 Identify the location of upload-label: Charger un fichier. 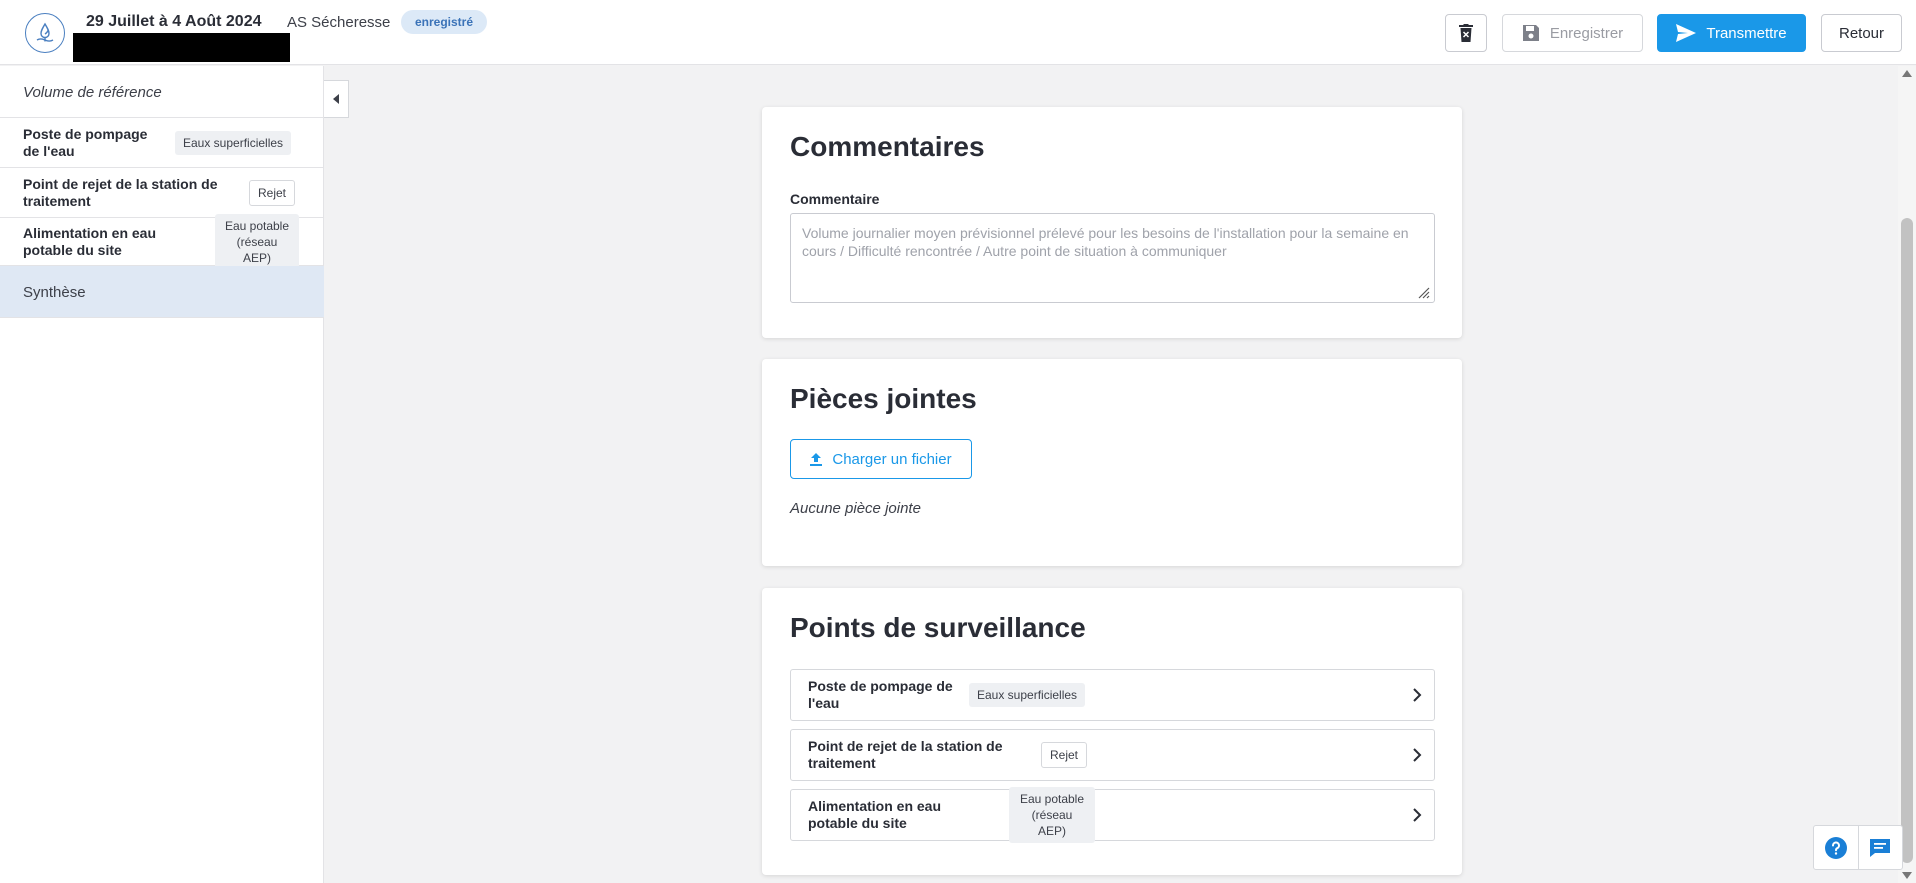
(892, 459).